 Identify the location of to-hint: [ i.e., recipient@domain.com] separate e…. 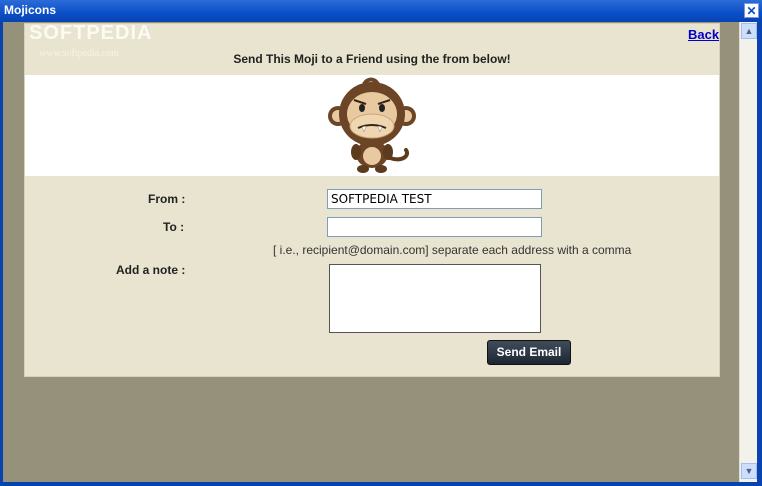
(452, 250).